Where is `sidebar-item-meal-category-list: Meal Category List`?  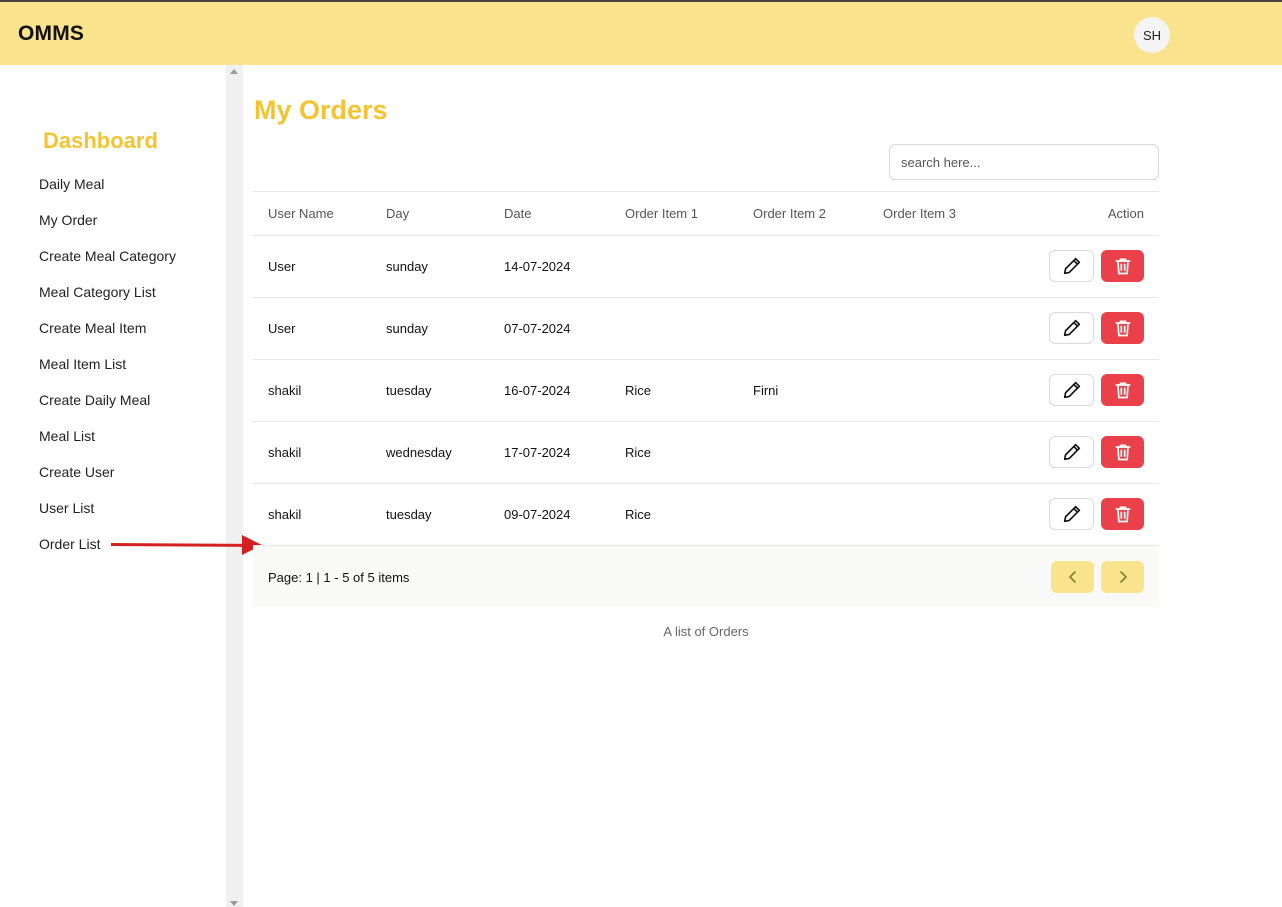 sidebar-item-meal-category-list: Meal Category List is located at coordinates (107, 299).